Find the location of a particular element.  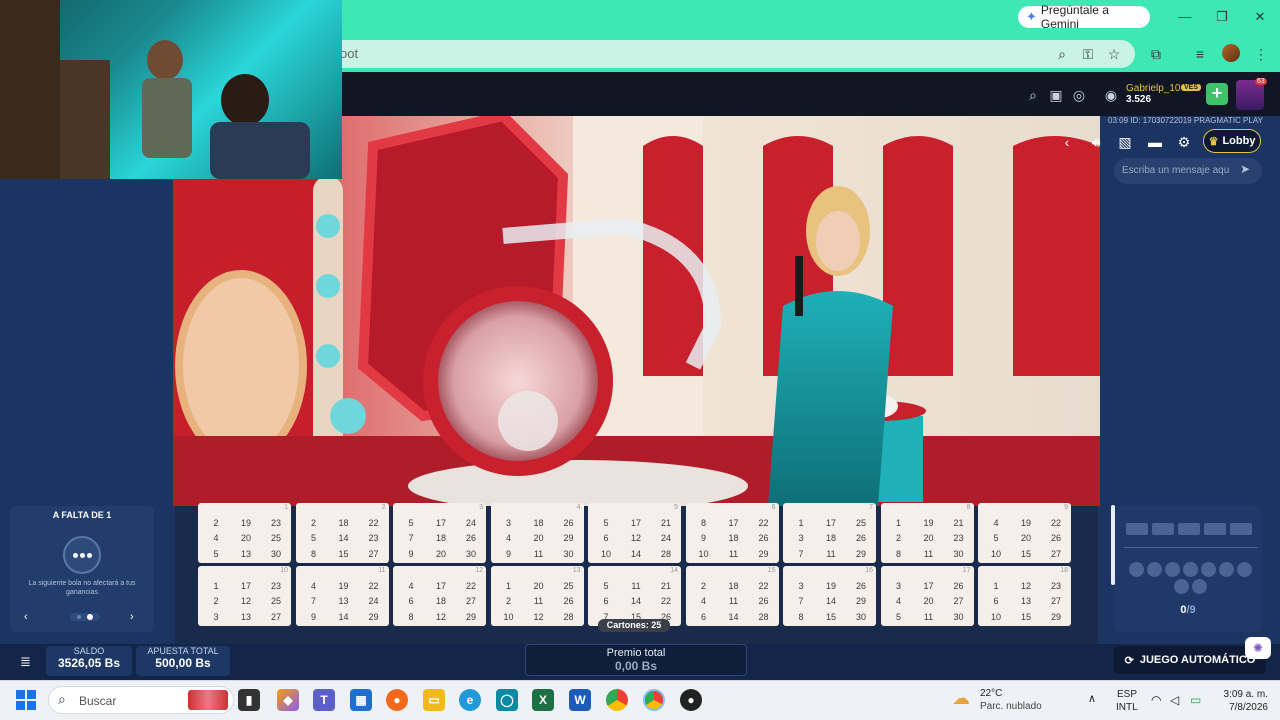

bingo-card: 2 2 18 22 5 14 23 8 15 27 is located at coordinates (342, 533).